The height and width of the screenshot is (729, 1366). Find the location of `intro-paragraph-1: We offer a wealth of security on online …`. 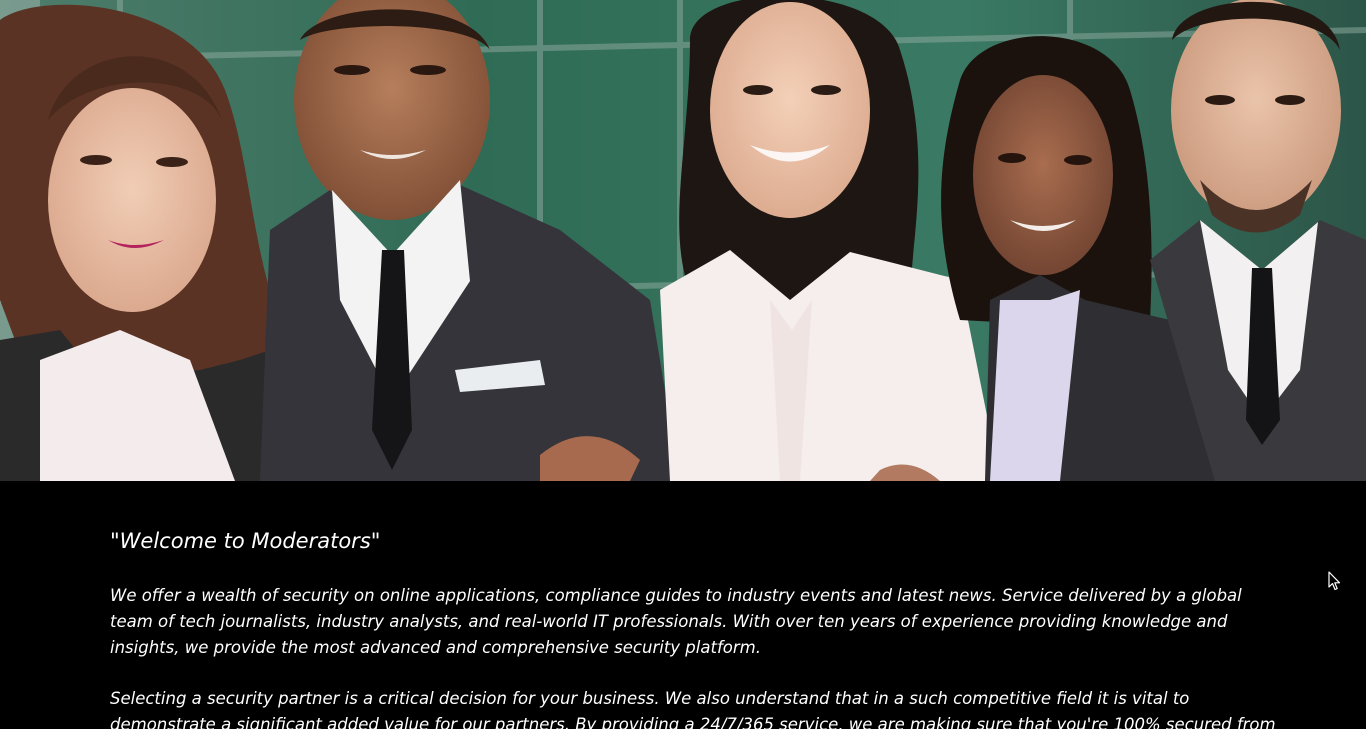

intro-paragraph-1: We offer a wealth of security on online … is located at coordinates (676, 621).